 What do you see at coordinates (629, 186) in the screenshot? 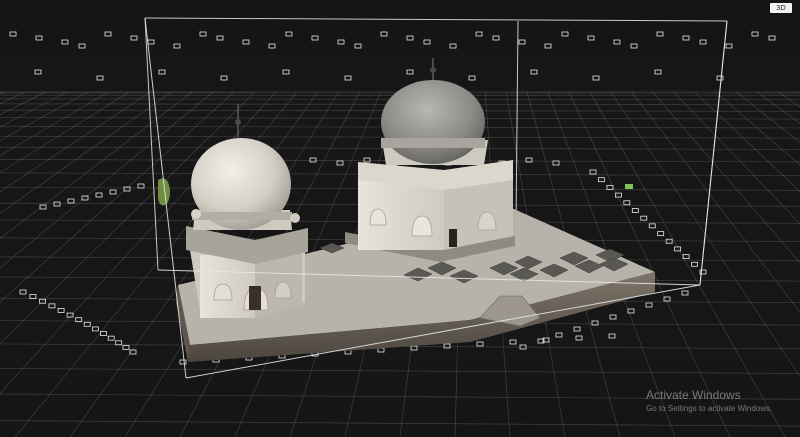
I see `selected-camera-icon` at bounding box center [629, 186].